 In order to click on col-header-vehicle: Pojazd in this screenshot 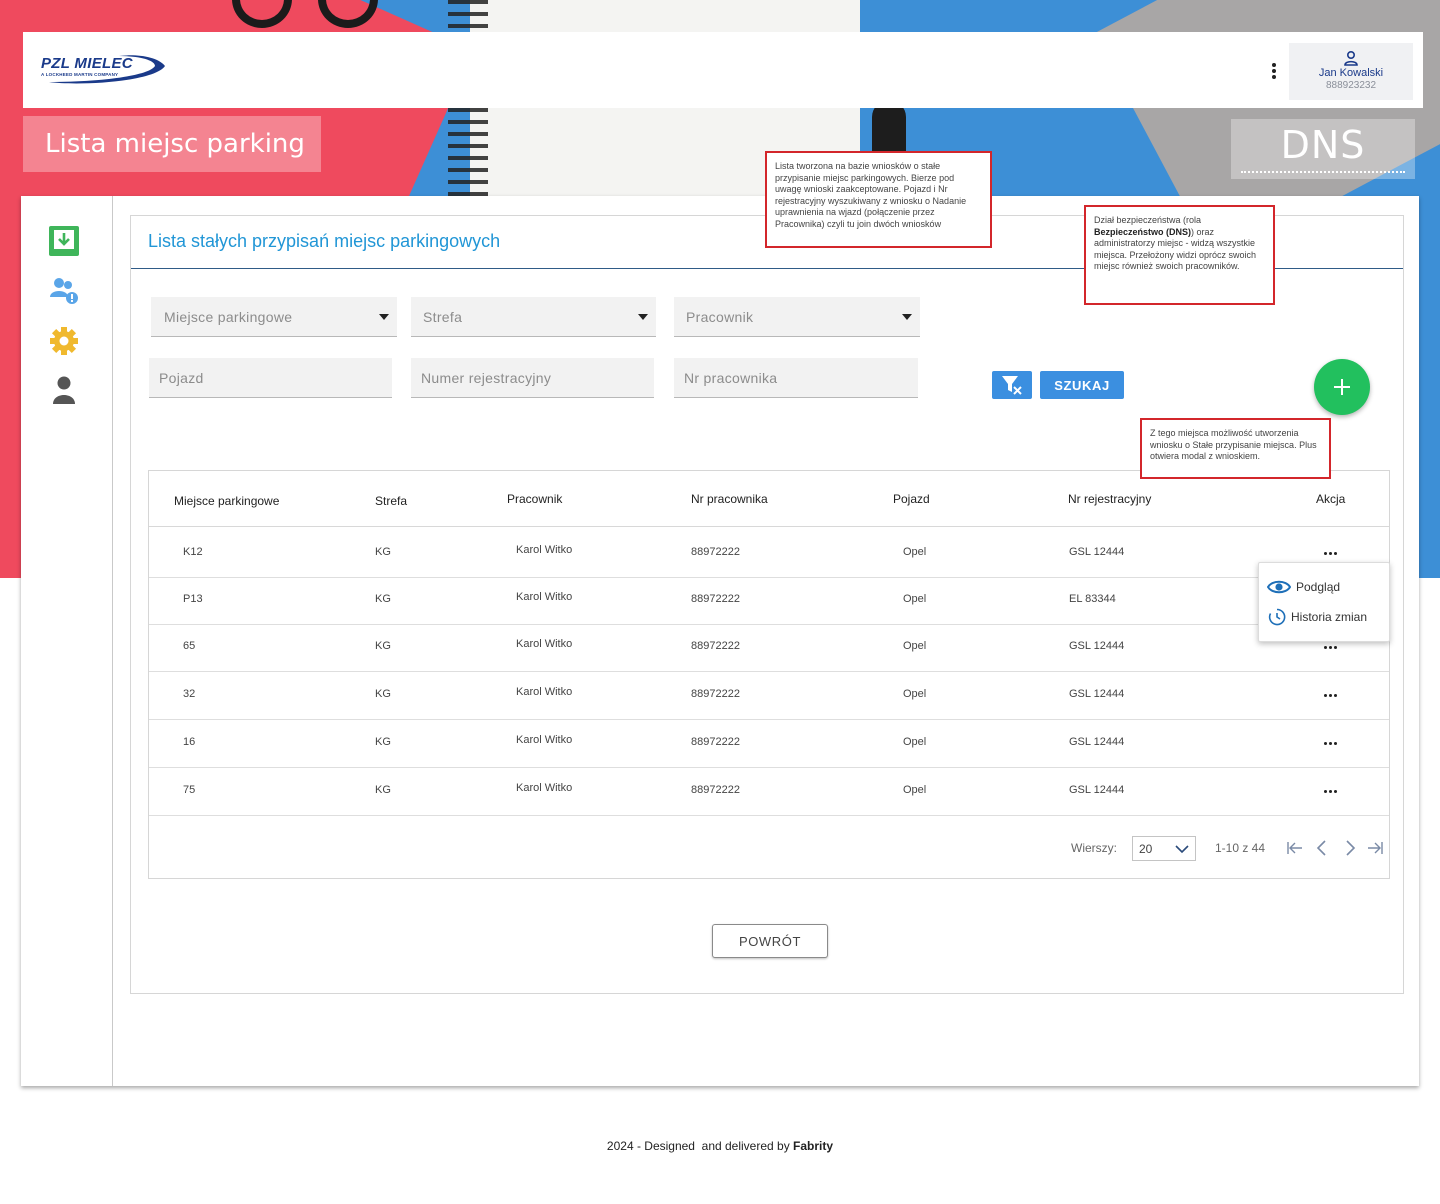, I will do `click(911, 499)`.